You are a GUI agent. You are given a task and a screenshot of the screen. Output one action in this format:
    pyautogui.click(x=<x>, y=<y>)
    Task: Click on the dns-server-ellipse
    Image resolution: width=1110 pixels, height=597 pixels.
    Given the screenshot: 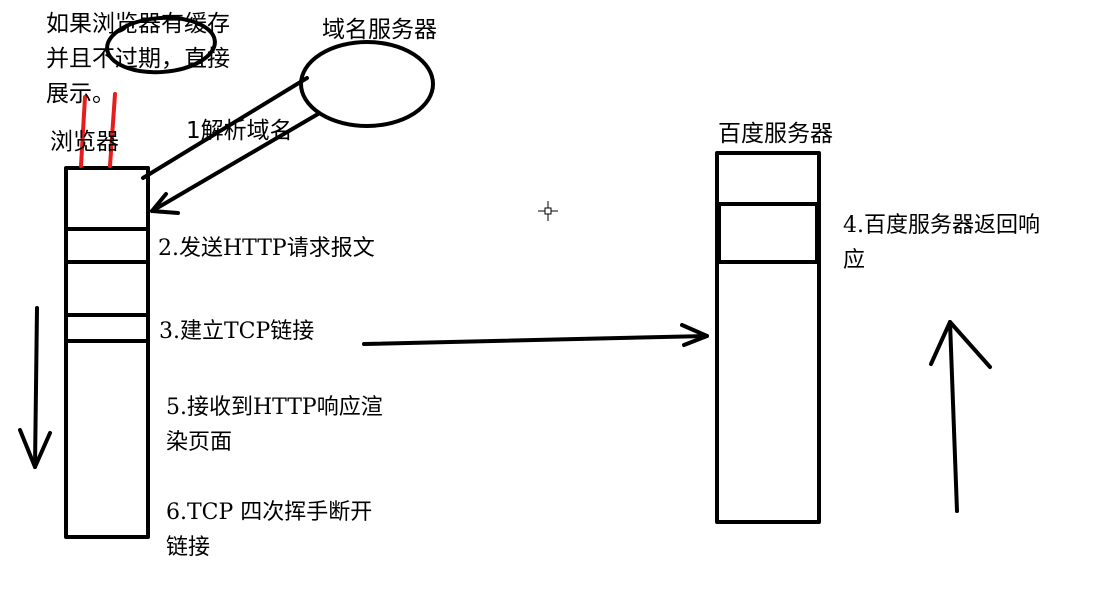 What is the action you would take?
    pyautogui.click(x=367, y=84)
    